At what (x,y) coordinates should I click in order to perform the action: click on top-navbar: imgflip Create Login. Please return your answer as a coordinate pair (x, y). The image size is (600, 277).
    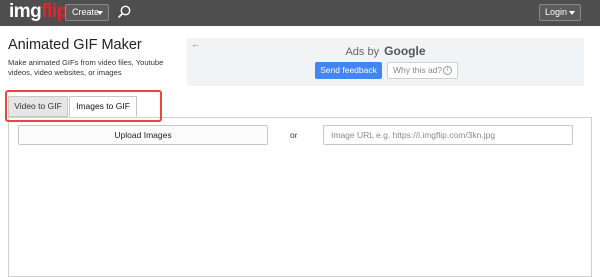
    Looking at the image, I should click on (300, 13).